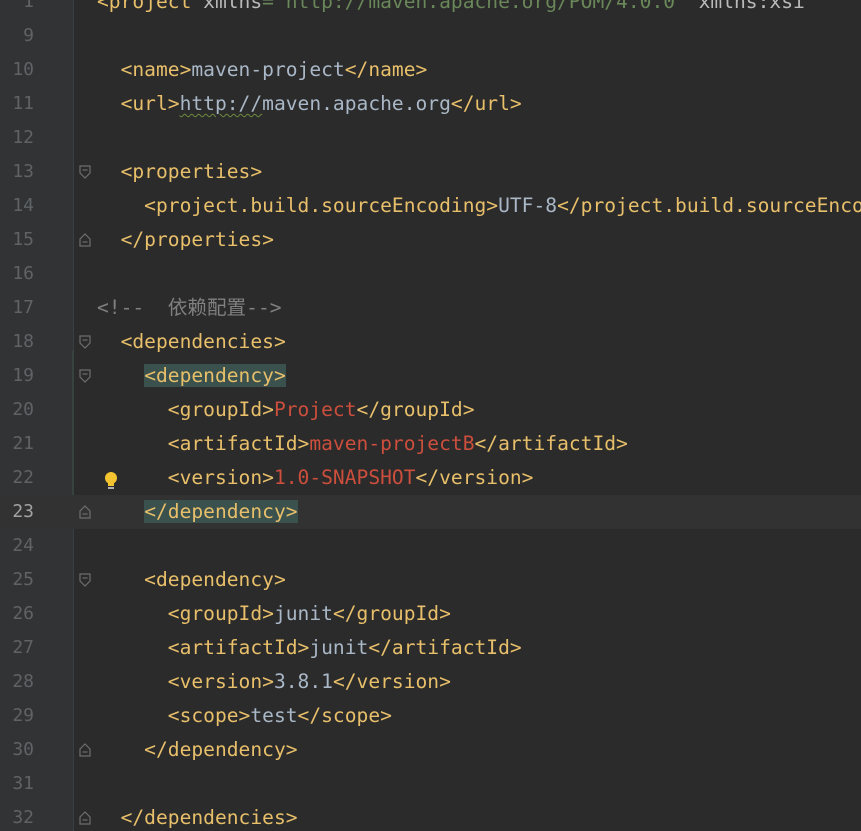 The image size is (861, 831). What do you see at coordinates (430, 750) in the screenshot?
I see `code-line: 30 </dependency>` at bounding box center [430, 750].